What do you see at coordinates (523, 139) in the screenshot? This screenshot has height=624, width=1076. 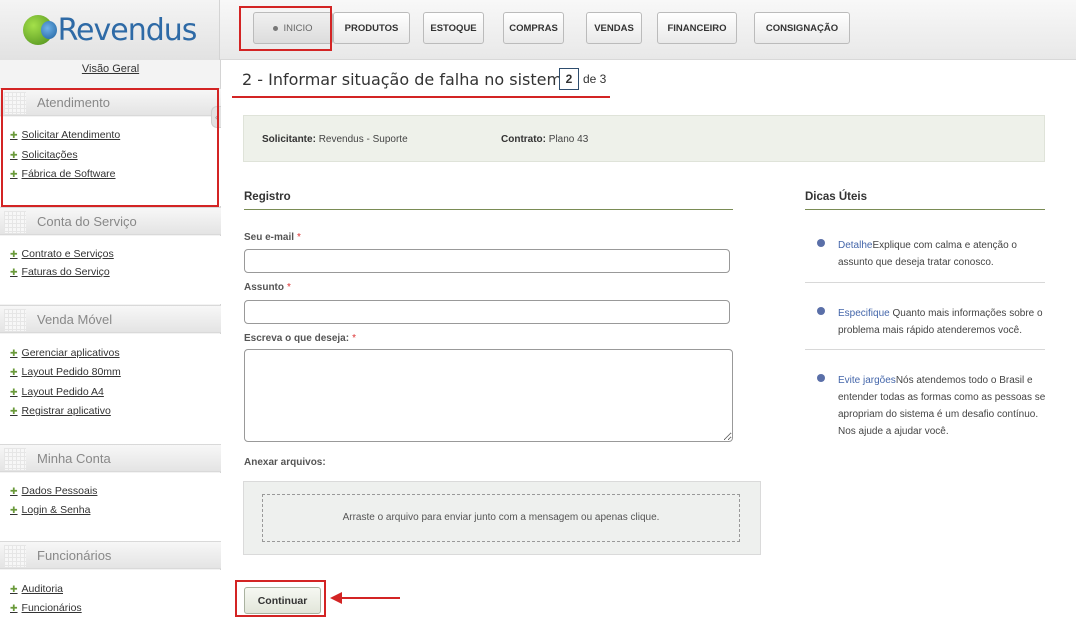 I see `contract-label: Contrato:` at bounding box center [523, 139].